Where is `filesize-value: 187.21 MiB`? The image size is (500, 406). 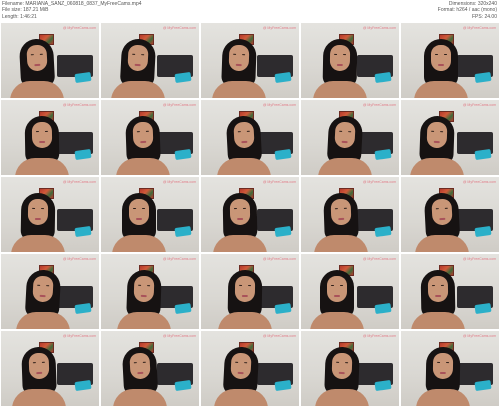
filesize-value: 187.21 MiB is located at coordinates (36, 10).